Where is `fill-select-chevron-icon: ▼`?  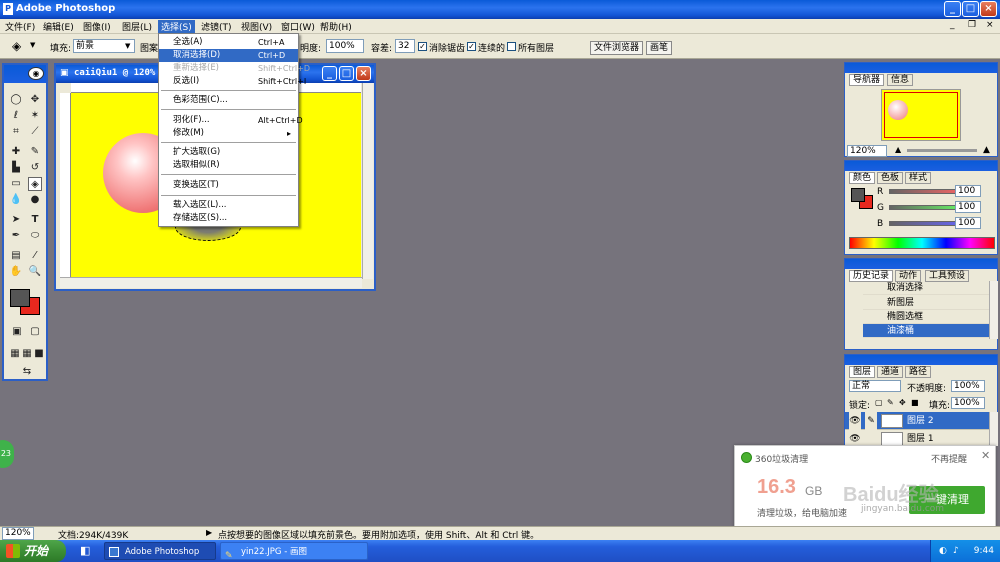 fill-select-chevron-icon: ▼ is located at coordinates (127, 46).